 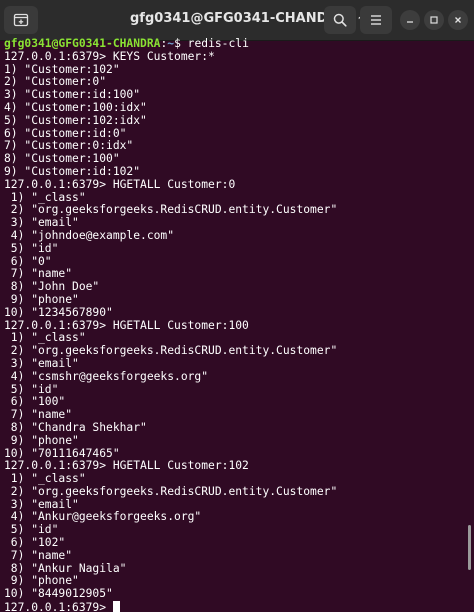 What do you see at coordinates (109, 56) in the screenshot?
I see `terminal-line: 127.0.0.1:6379> KEYS Customer:*` at bounding box center [109, 56].